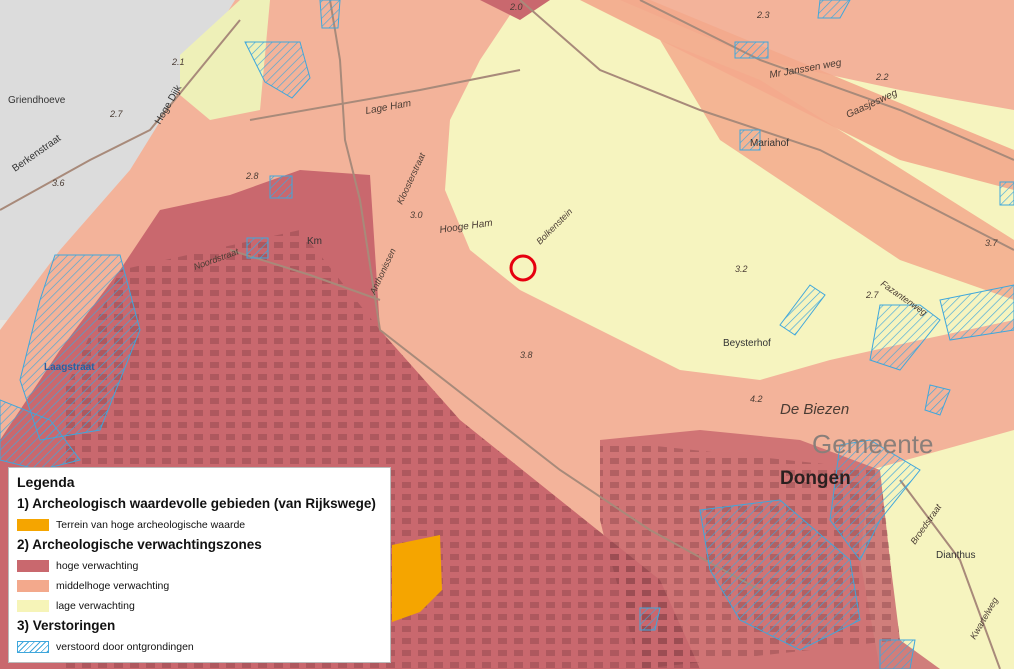  I want to click on legend-swatch-red, so click(33, 566).